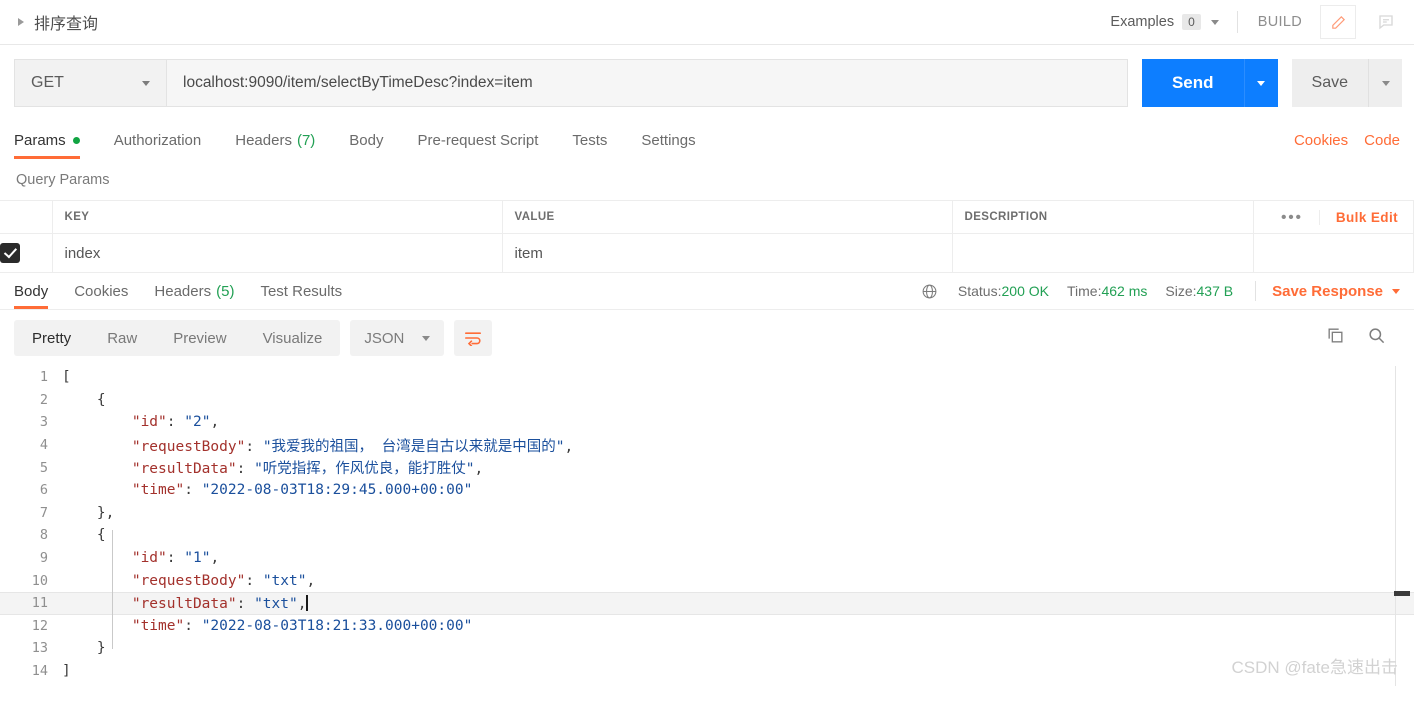 The image size is (1414, 712). What do you see at coordinates (1025, 291) in the screenshot?
I see `status-badge: 200 OK` at bounding box center [1025, 291].